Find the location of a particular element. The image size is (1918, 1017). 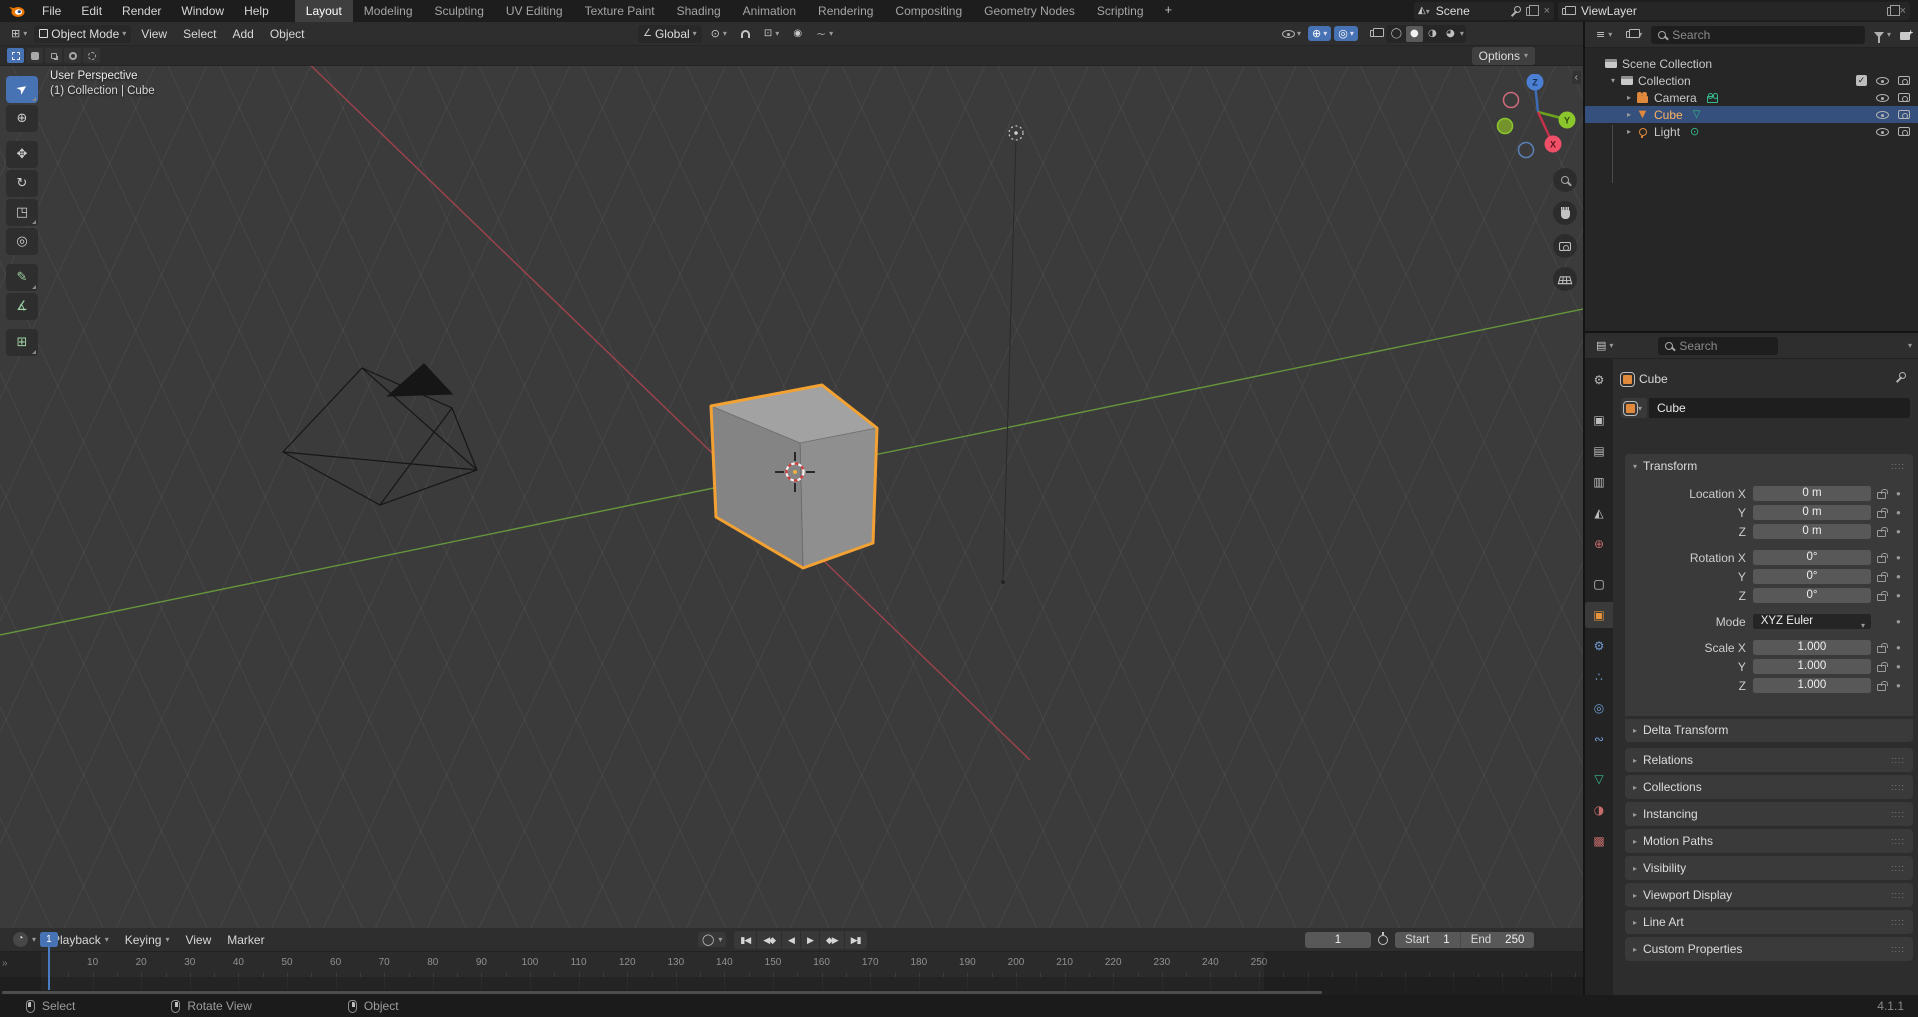

current-frame-badge: 1 is located at coordinates (48, 939).